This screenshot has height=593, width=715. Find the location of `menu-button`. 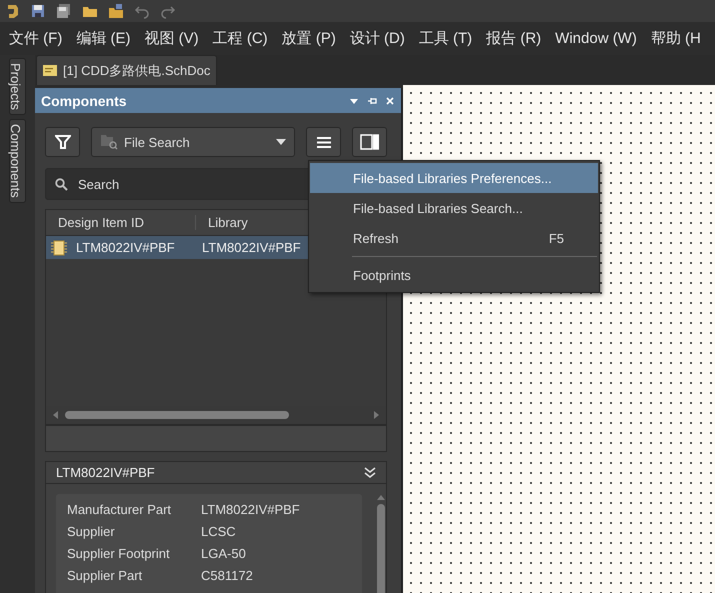

menu-button is located at coordinates (323, 142).